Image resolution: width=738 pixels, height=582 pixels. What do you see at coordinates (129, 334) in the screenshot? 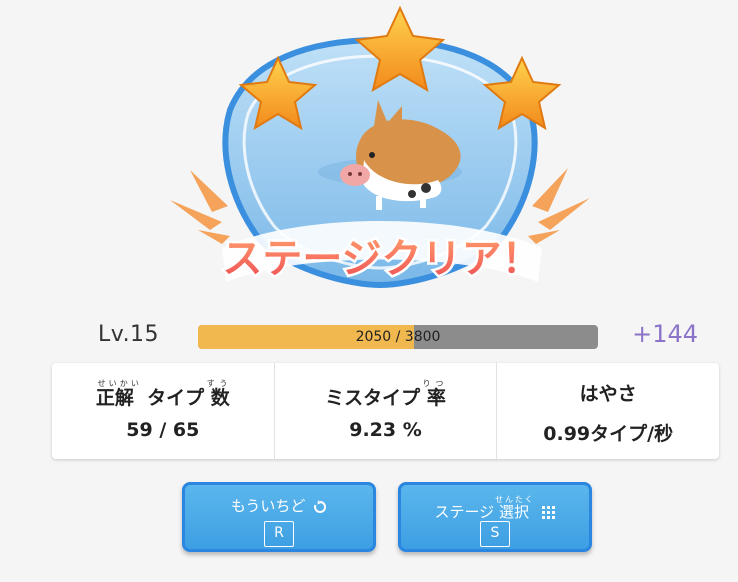
I see `level-label: Lv.15` at bounding box center [129, 334].